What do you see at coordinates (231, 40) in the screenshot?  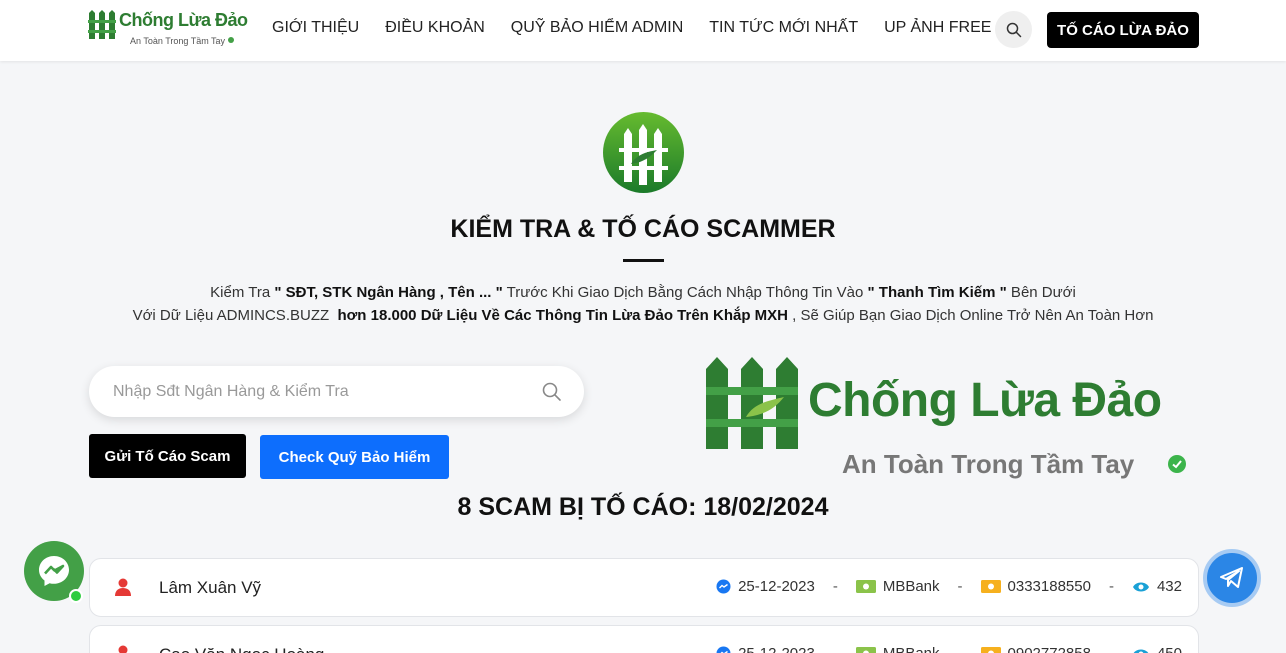 I see `verified-dot-icon` at bounding box center [231, 40].